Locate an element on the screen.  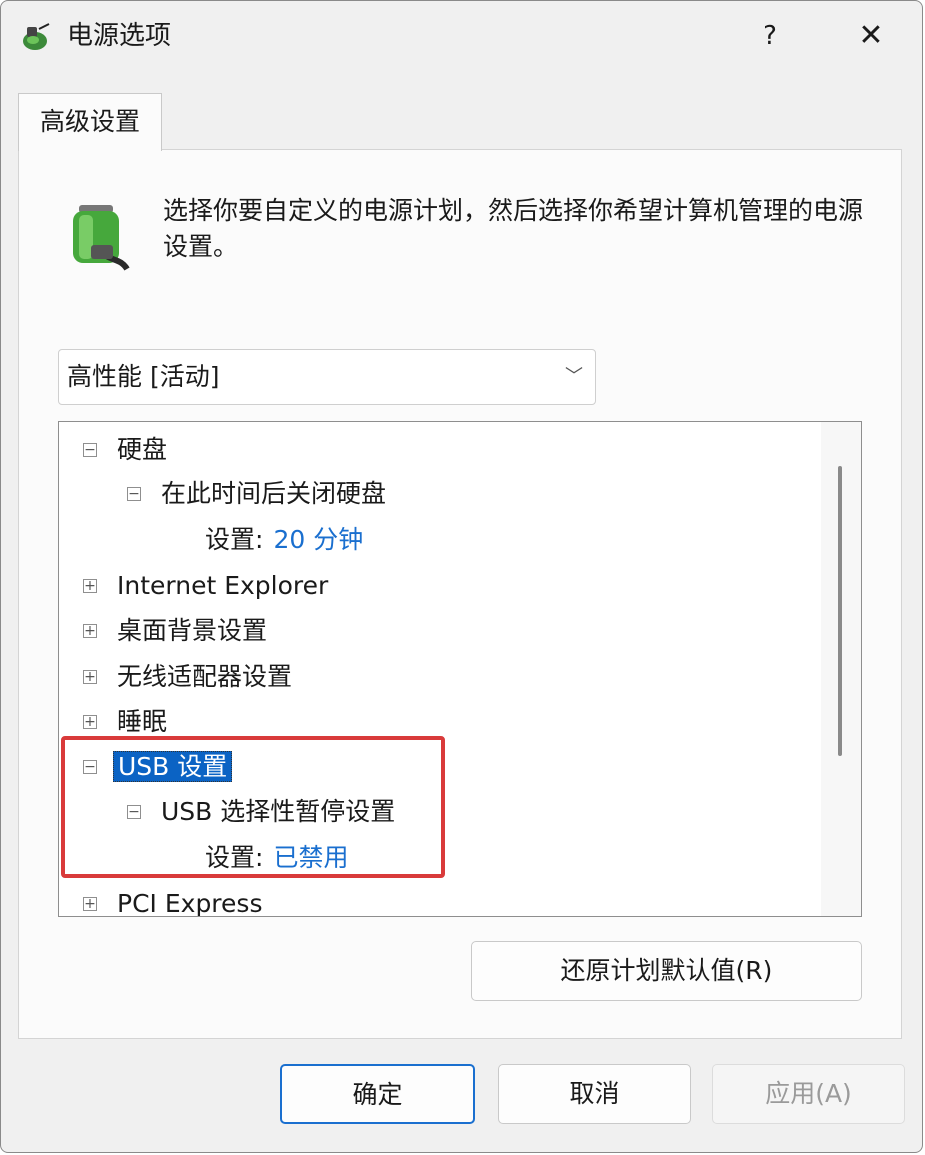
tree-item-turn-off-disk: − 在此时间后关闭硬盘 is located at coordinates (255, 494).